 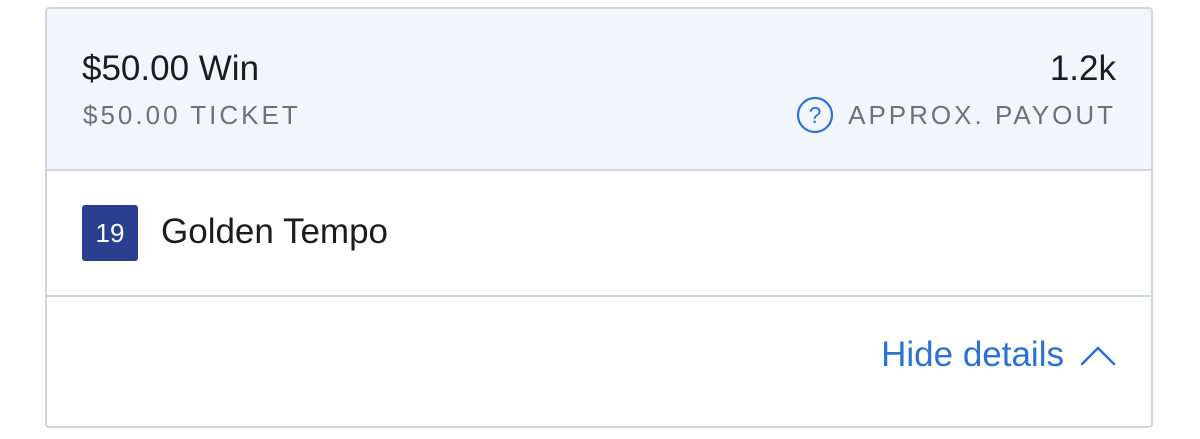 I want to click on bet-title: $50.00 Win, so click(x=171, y=68).